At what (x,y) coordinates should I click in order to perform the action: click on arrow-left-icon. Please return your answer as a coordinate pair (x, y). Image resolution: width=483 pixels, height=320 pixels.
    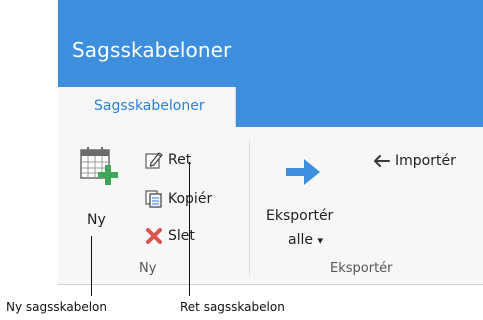
    Looking at the image, I should click on (382, 161).